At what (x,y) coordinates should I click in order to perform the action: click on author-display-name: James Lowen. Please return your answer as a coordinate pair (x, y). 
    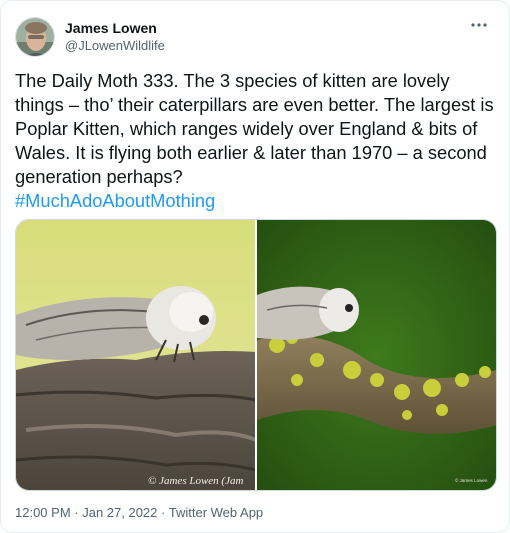
    Looking at the image, I should click on (115, 28).